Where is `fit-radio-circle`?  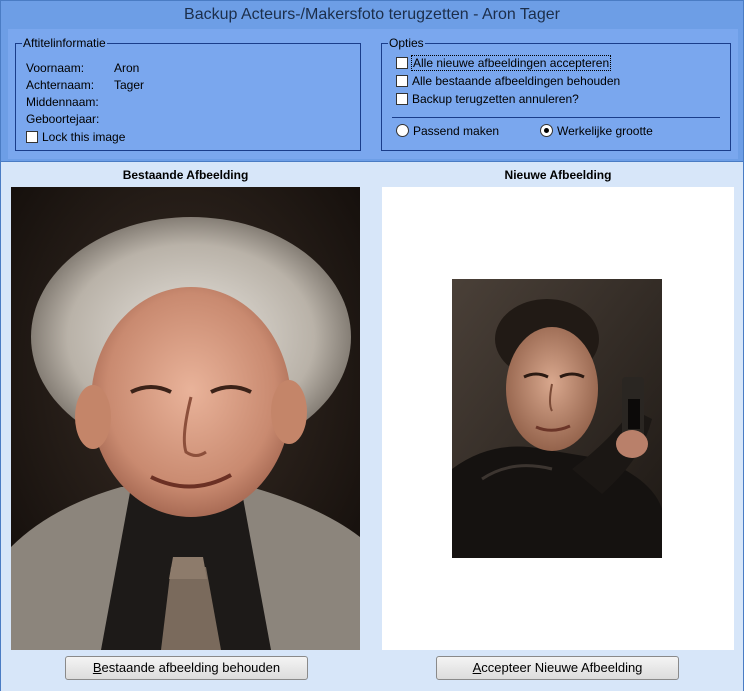
fit-radio-circle is located at coordinates (402, 130).